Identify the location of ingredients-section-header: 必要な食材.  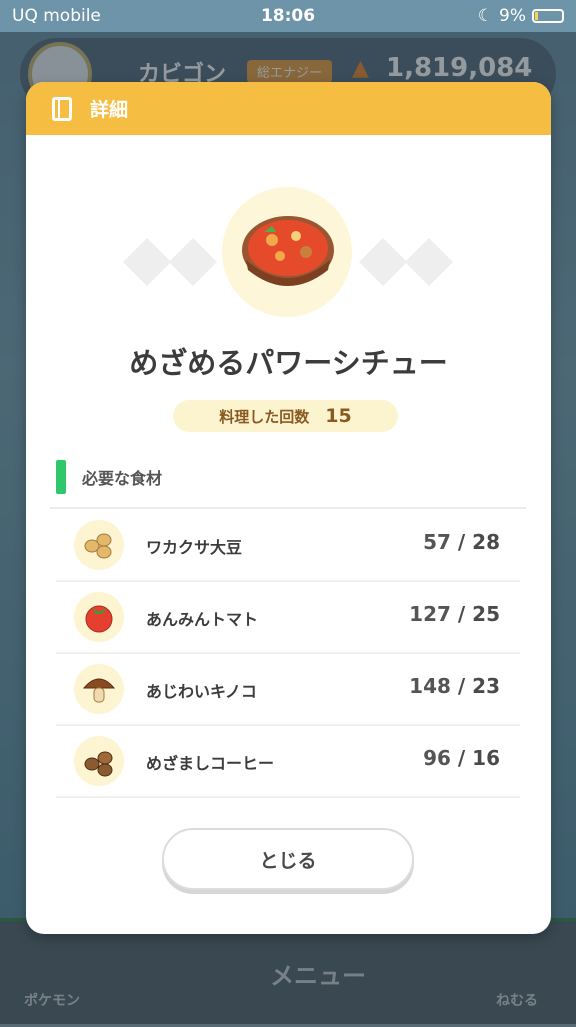
(109, 477).